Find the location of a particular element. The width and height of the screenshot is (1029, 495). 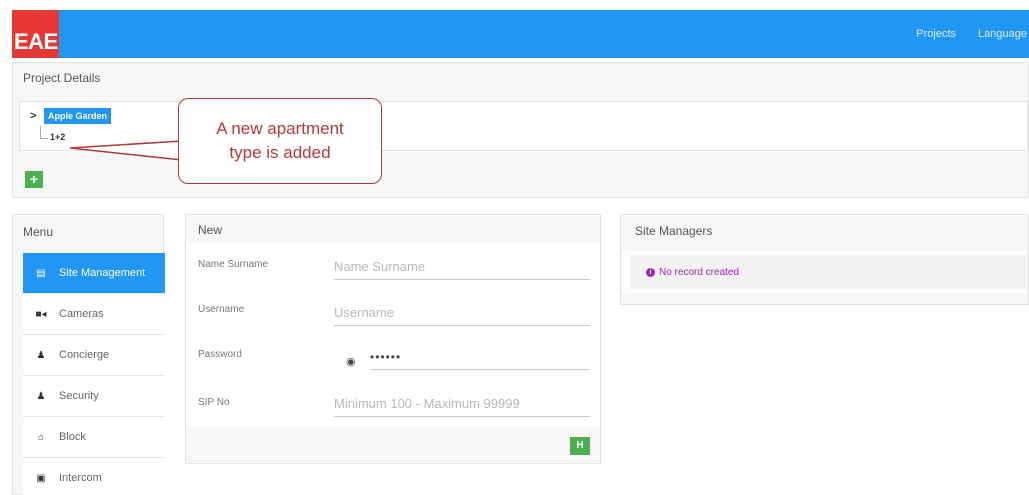

add-apartment-type-button: + is located at coordinates (34, 179).